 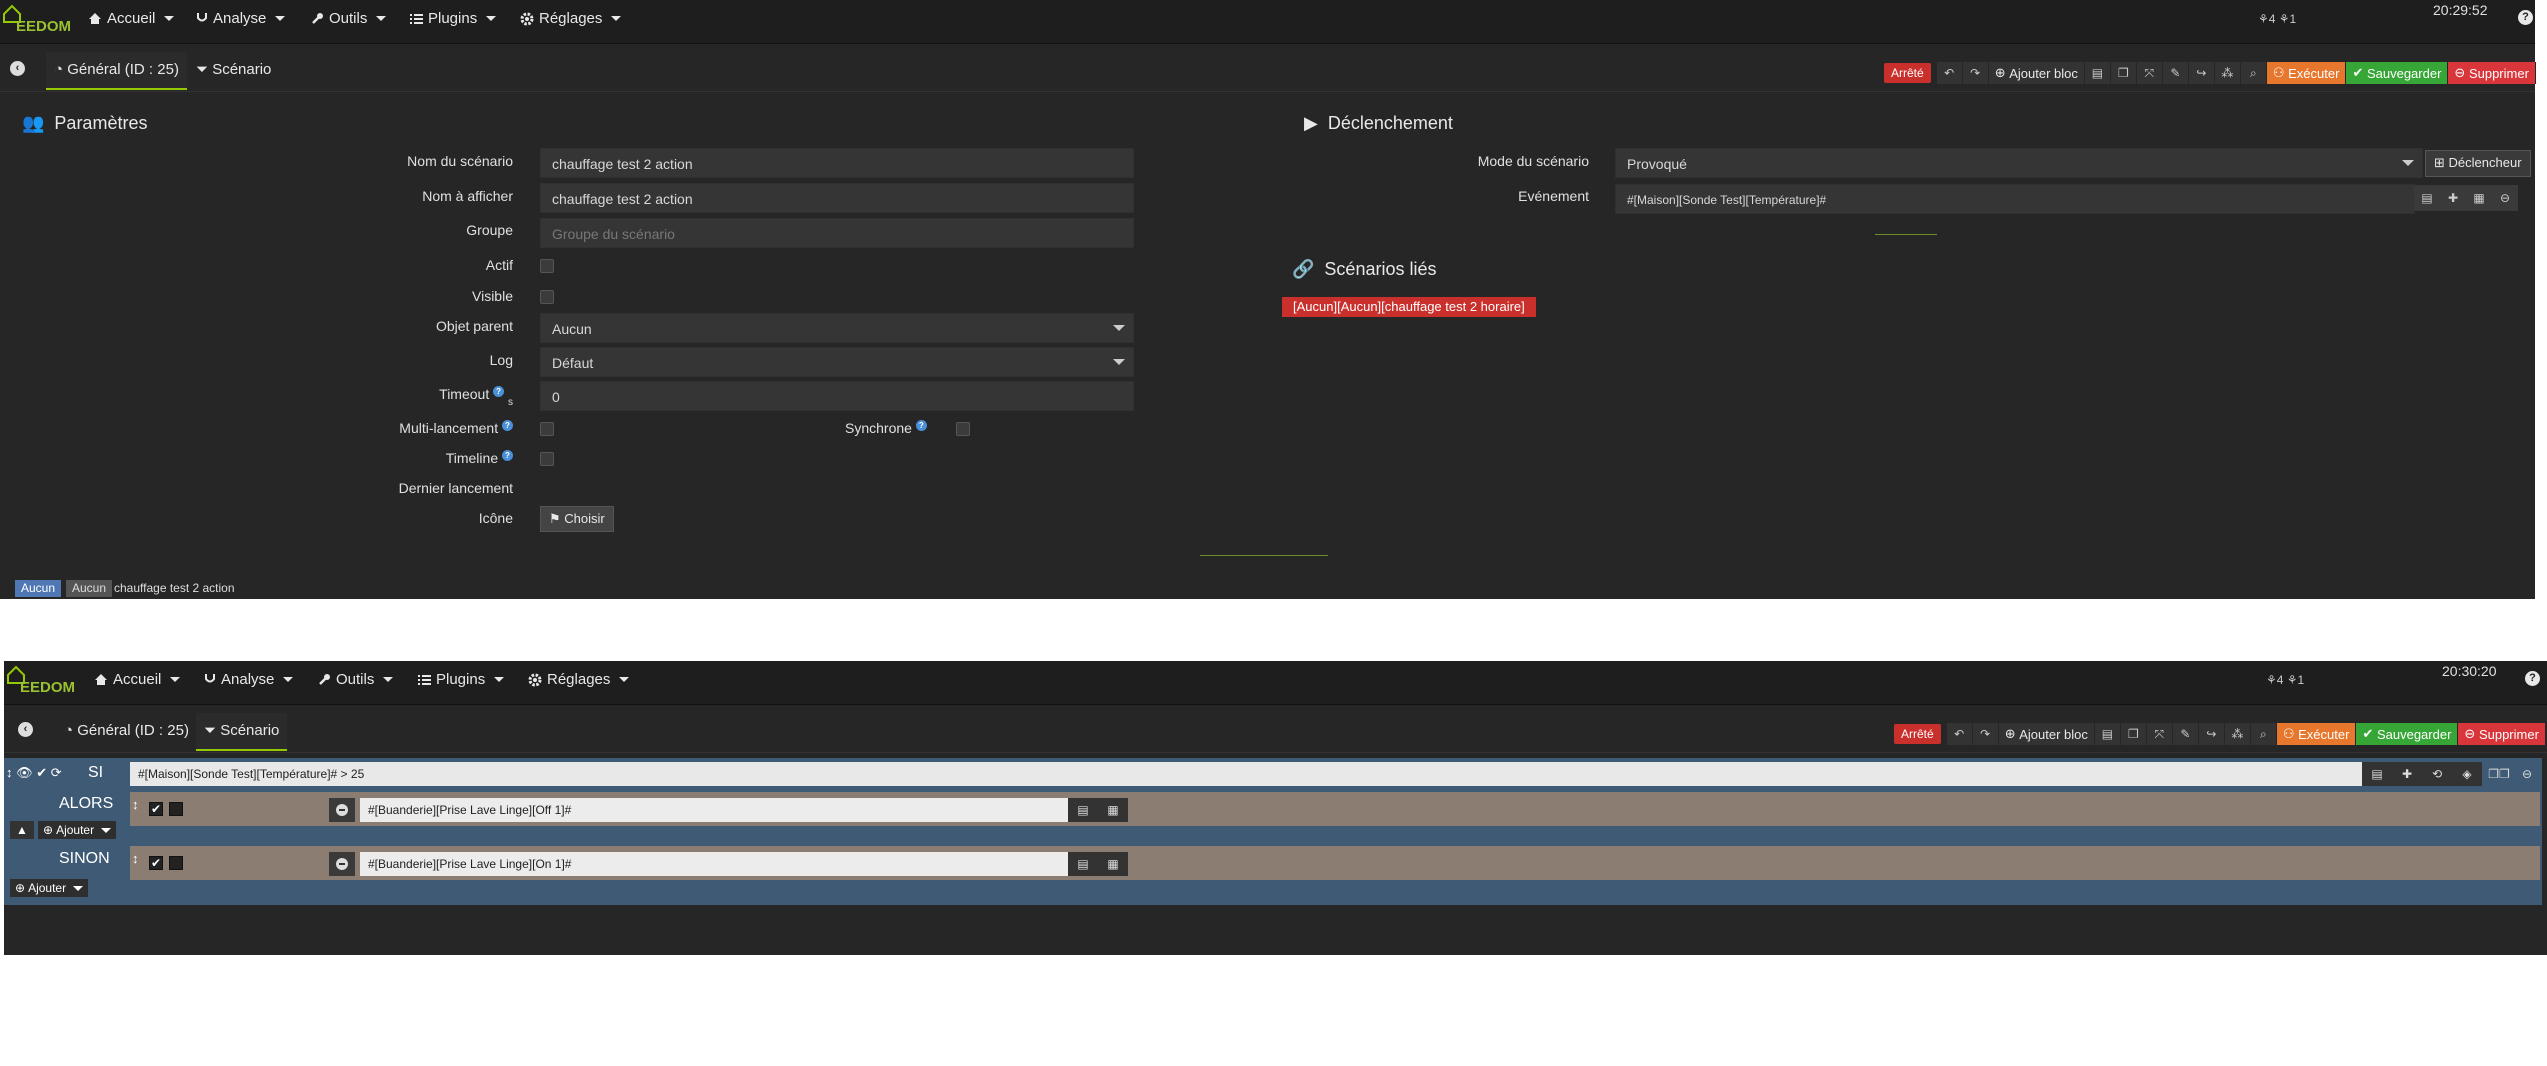 I want to click on history-icon: ⟲, so click(x=2437, y=774).